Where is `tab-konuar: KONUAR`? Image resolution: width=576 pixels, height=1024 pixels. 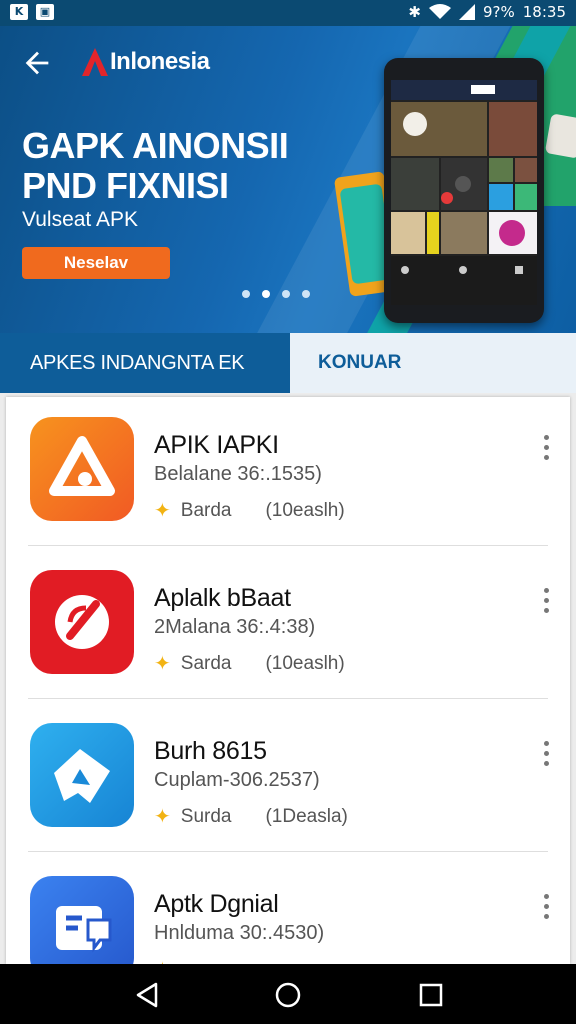
tab-konuar: KONUAR is located at coordinates (433, 363).